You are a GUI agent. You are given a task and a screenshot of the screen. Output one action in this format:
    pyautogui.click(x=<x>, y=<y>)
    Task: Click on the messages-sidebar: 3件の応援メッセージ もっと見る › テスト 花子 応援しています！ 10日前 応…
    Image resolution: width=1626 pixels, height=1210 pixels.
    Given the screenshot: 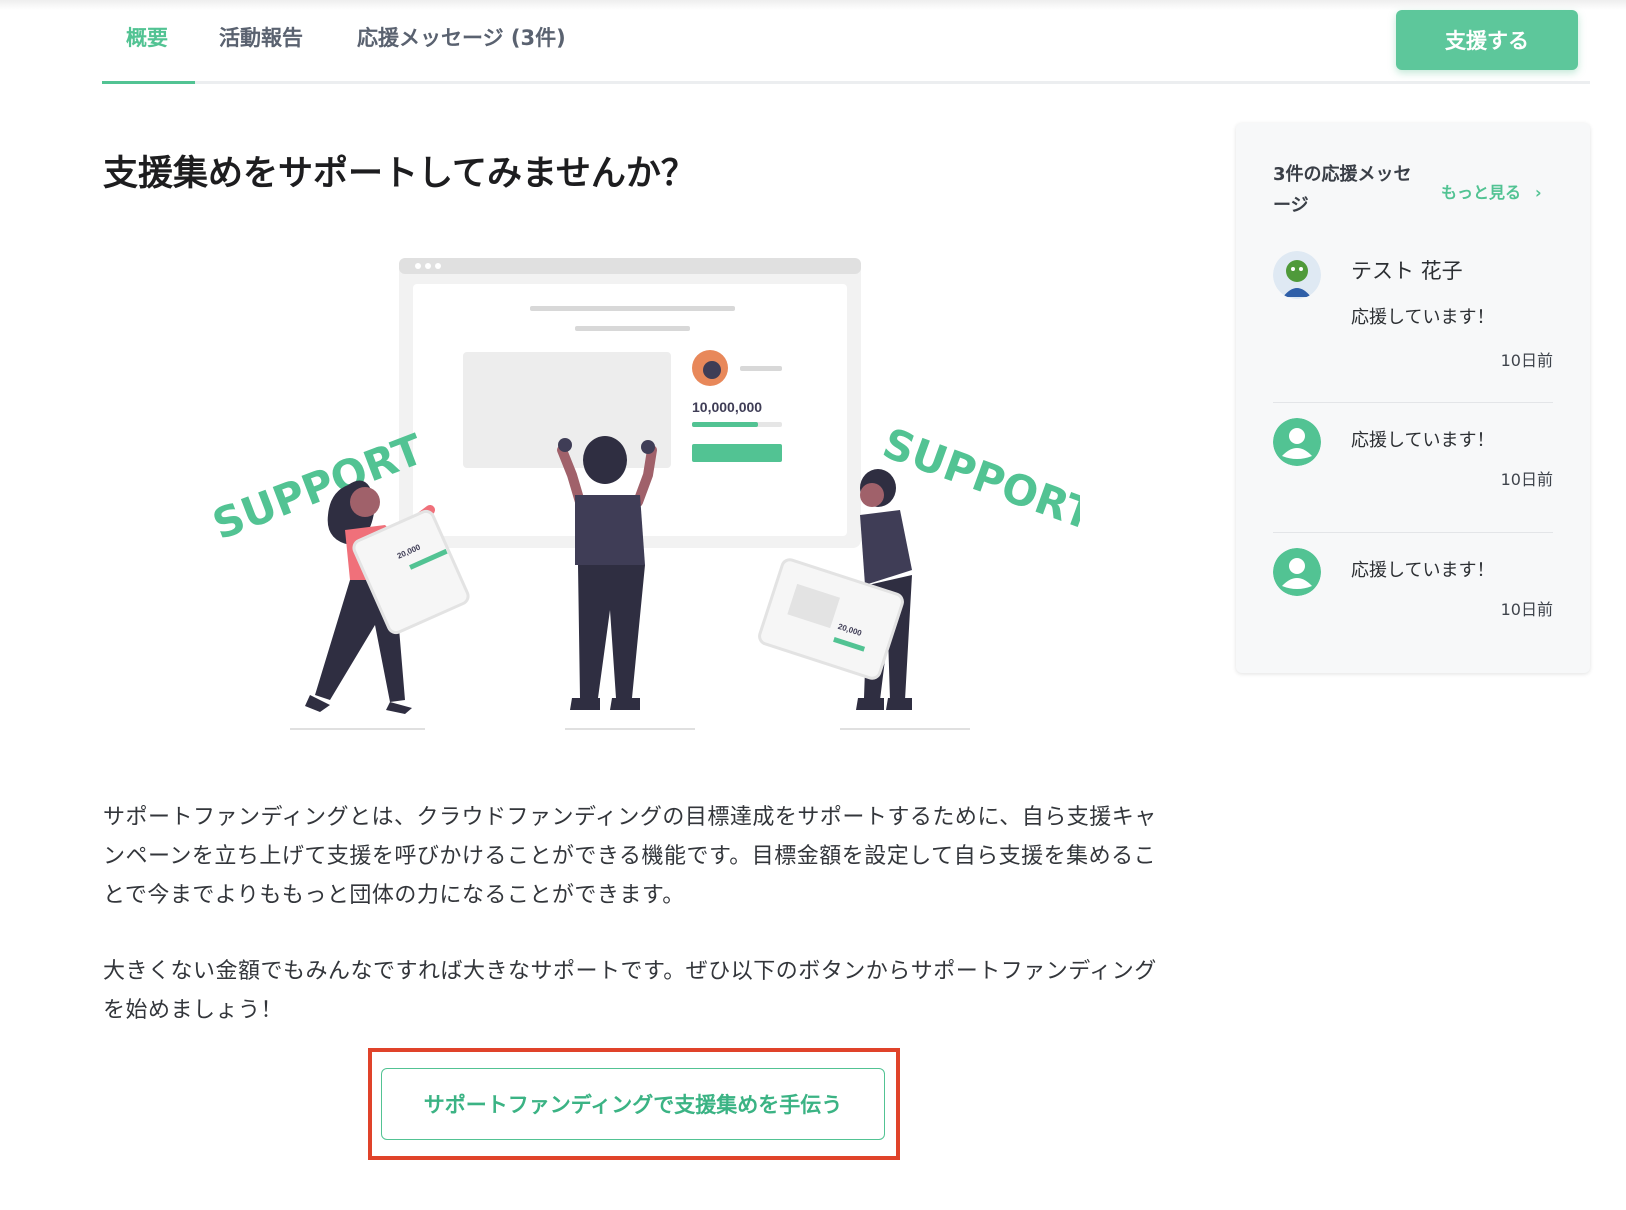 What is the action you would take?
    pyautogui.click(x=1413, y=398)
    